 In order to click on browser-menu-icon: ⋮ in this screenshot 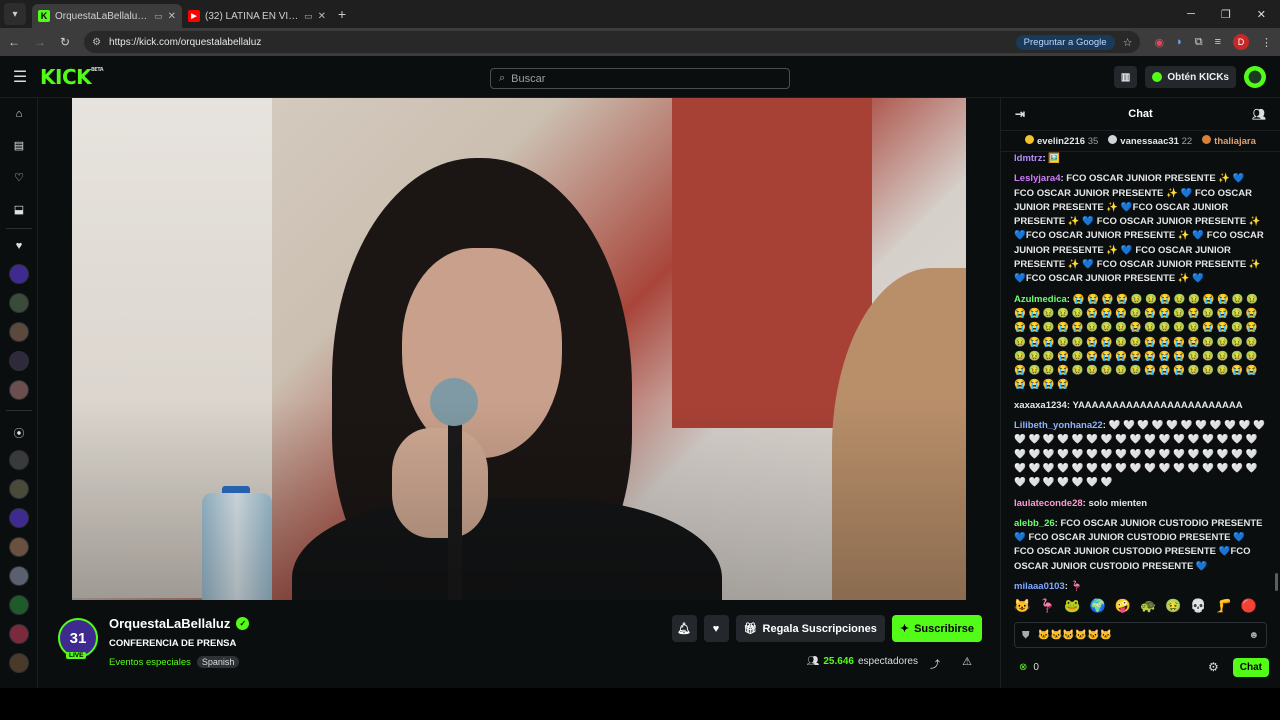, I will do `click(1266, 42)`.